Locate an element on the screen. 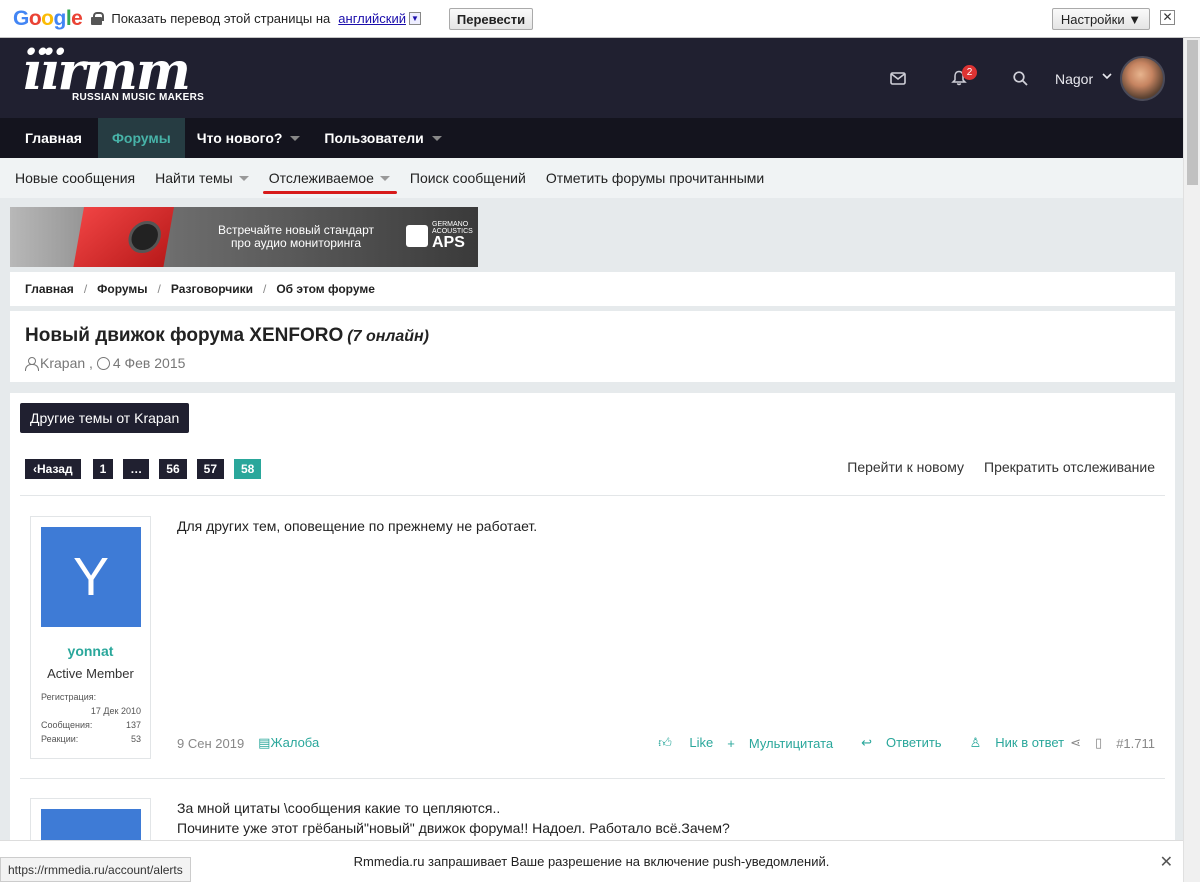 The height and width of the screenshot is (882, 1200). breadcrumb-home: Главная is located at coordinates (49, 289).